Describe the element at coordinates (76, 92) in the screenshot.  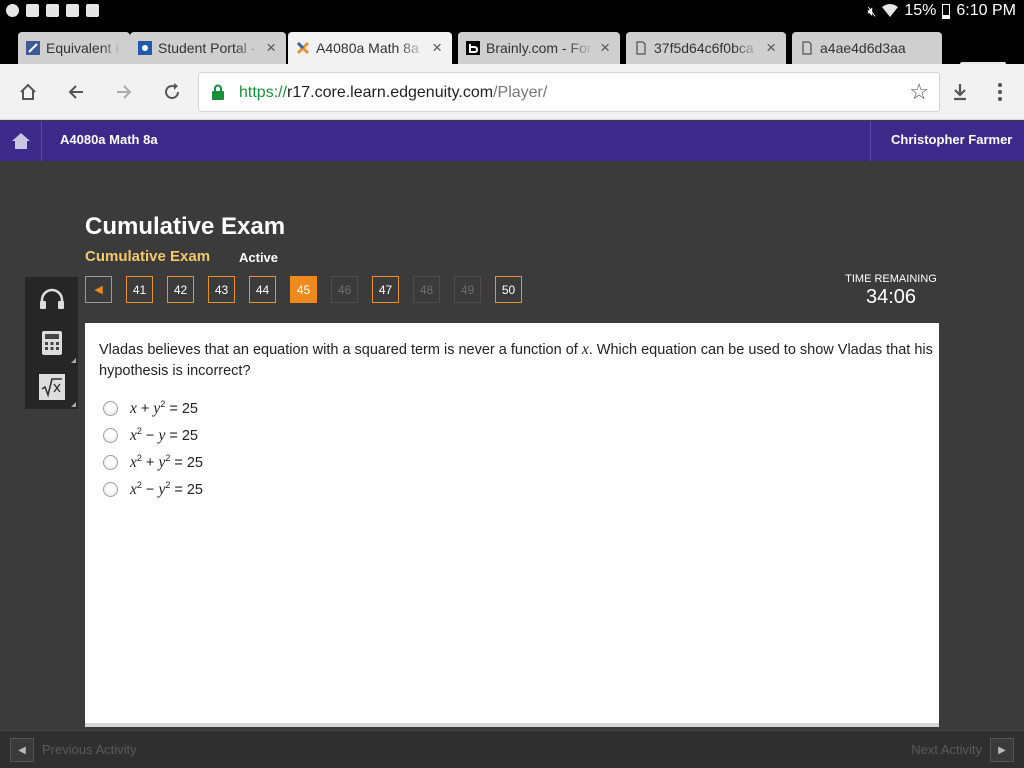
I see `back-icon` at that location.